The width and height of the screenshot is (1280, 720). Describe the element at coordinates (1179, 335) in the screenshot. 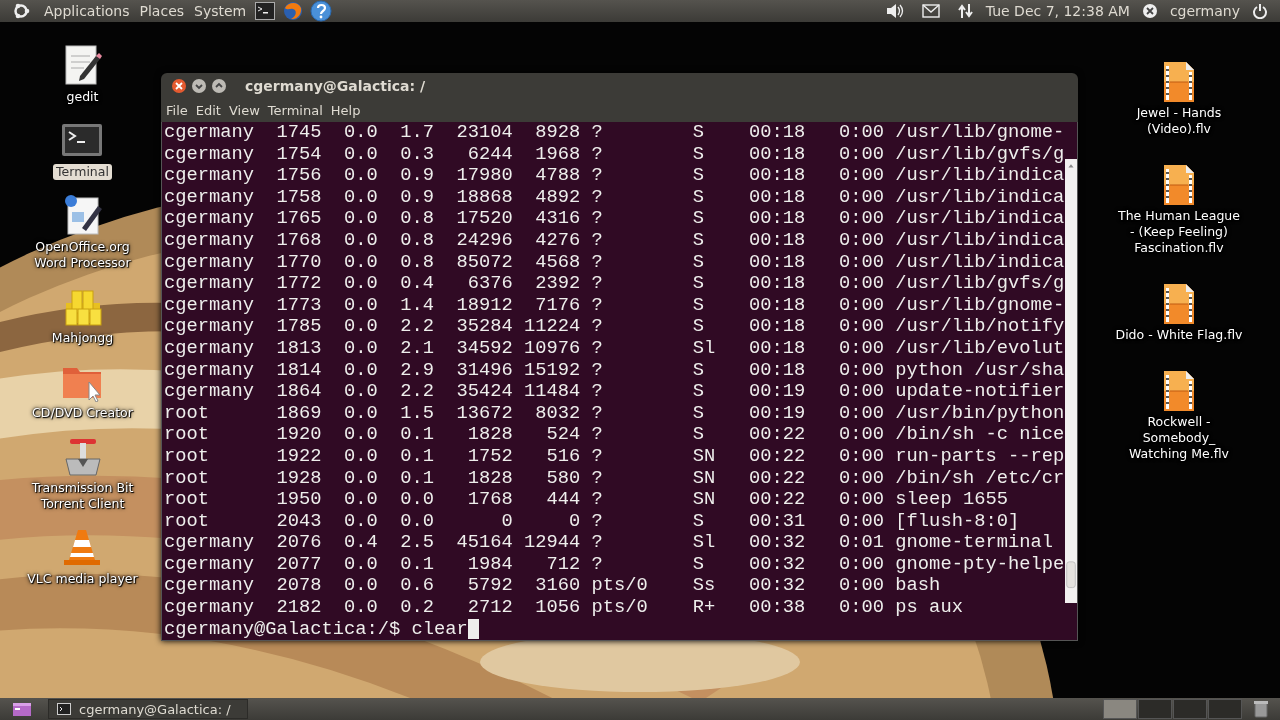

I see `icon-label: Dido - White Flag.flv` at that location.